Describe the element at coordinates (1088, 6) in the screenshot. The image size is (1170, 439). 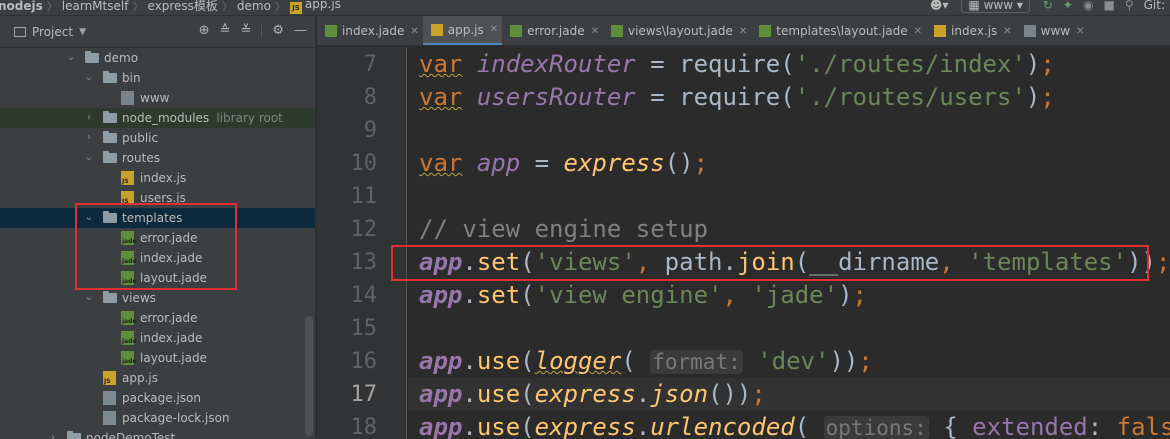
I see `coverage-icon: ◉` at that location.